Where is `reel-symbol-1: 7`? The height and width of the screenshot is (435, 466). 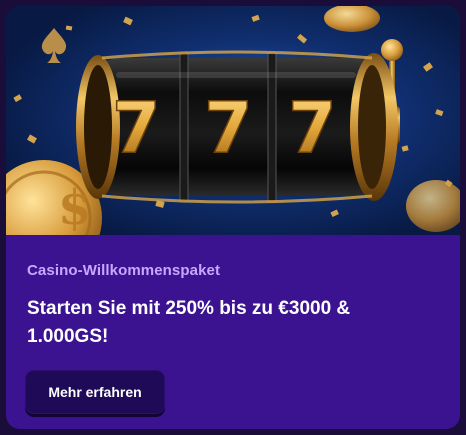 reel-symbol-1: 7 is located at coordinates (136, 128).